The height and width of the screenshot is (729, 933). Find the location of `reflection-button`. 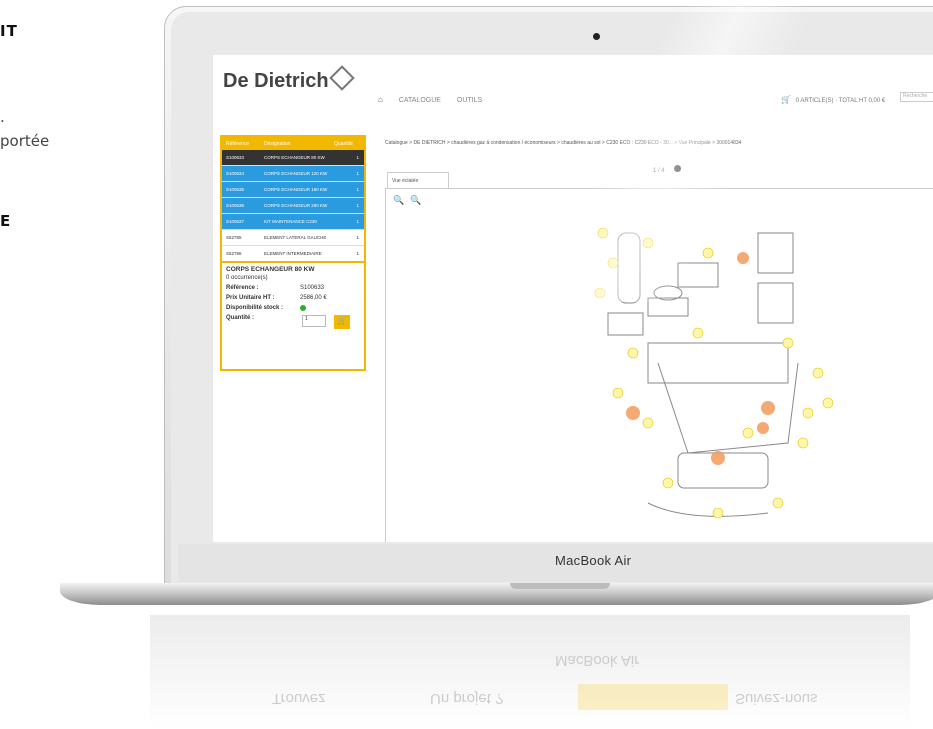

reflection-button is located at coordinates (653, 697).